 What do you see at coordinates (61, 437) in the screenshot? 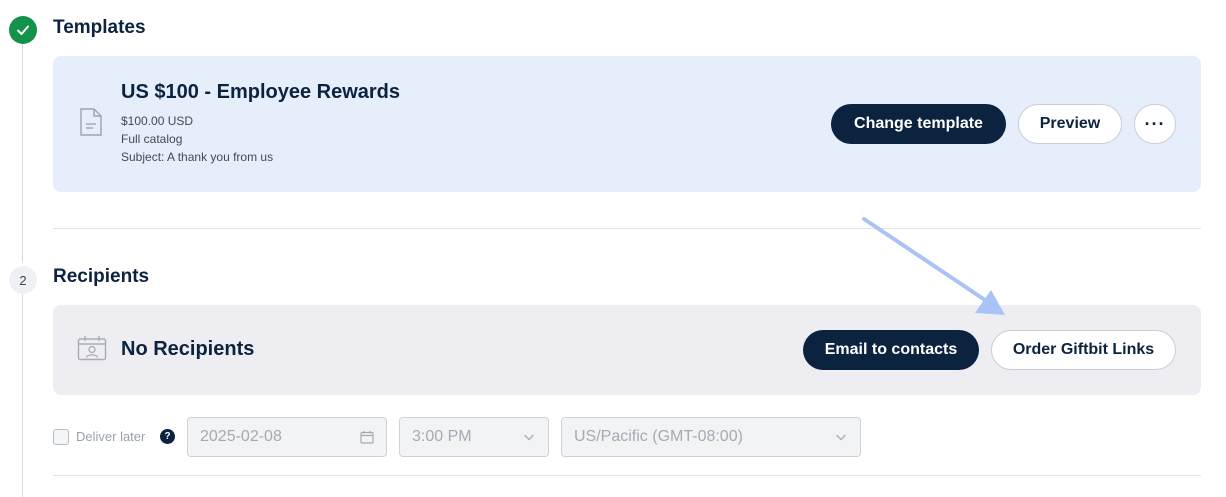
I see `deliver-later-checkbox` at bounding box center [61, 437].